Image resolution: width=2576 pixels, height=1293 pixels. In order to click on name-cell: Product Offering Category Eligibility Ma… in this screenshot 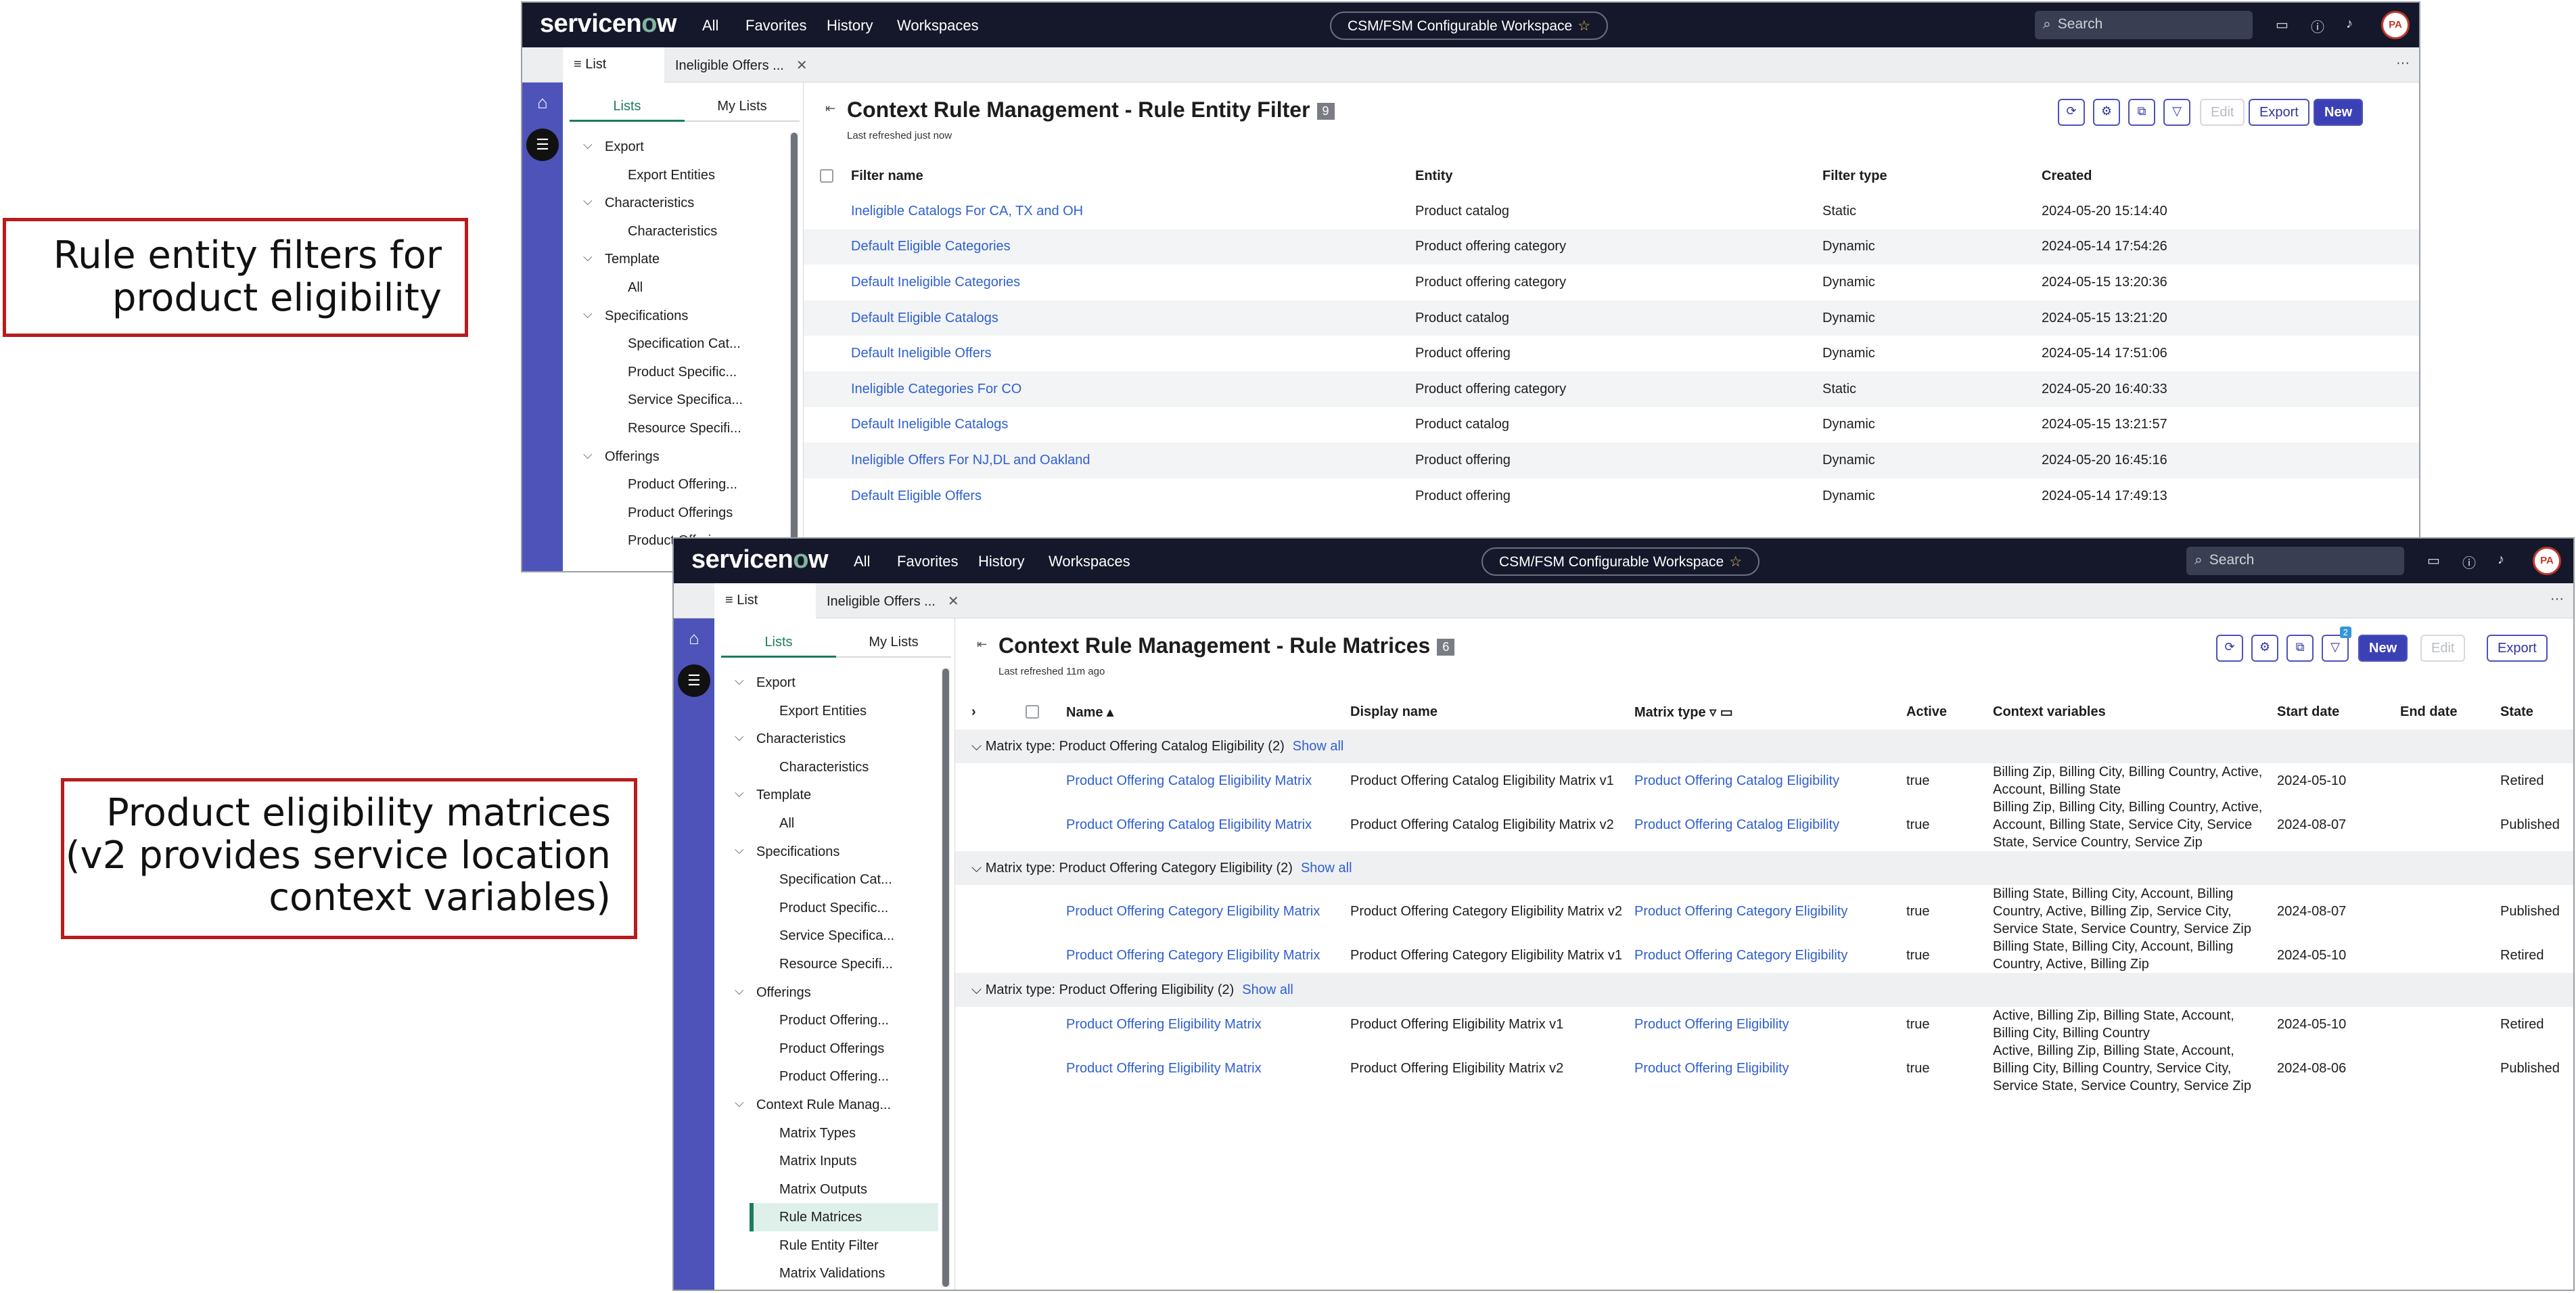, I will do `click(1208, 955)`.